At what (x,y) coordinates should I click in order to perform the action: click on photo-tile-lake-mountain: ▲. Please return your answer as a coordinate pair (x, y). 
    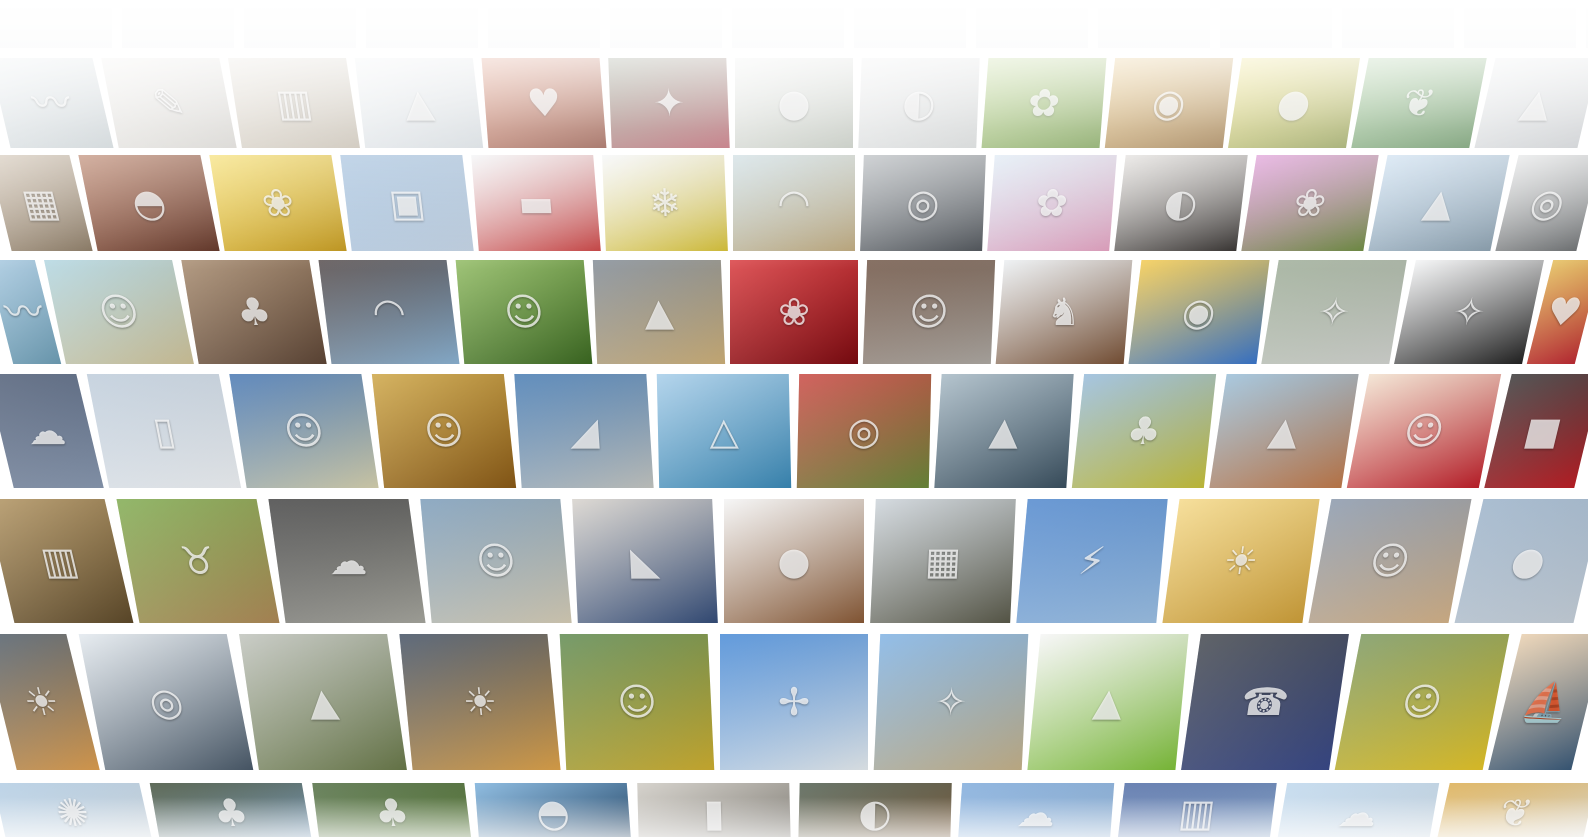
    Looking at the image, I should click on (1004, 431).